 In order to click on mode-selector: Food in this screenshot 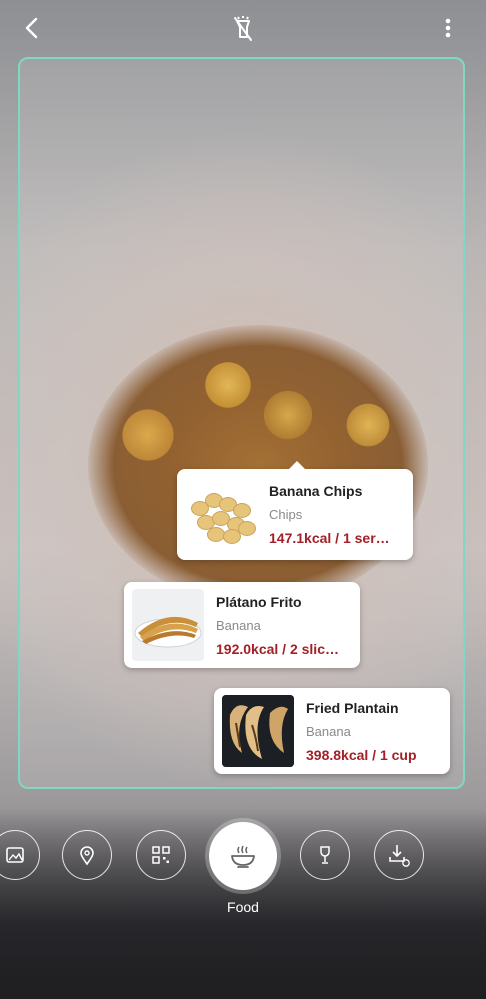, I will do `click(243, 870)`.